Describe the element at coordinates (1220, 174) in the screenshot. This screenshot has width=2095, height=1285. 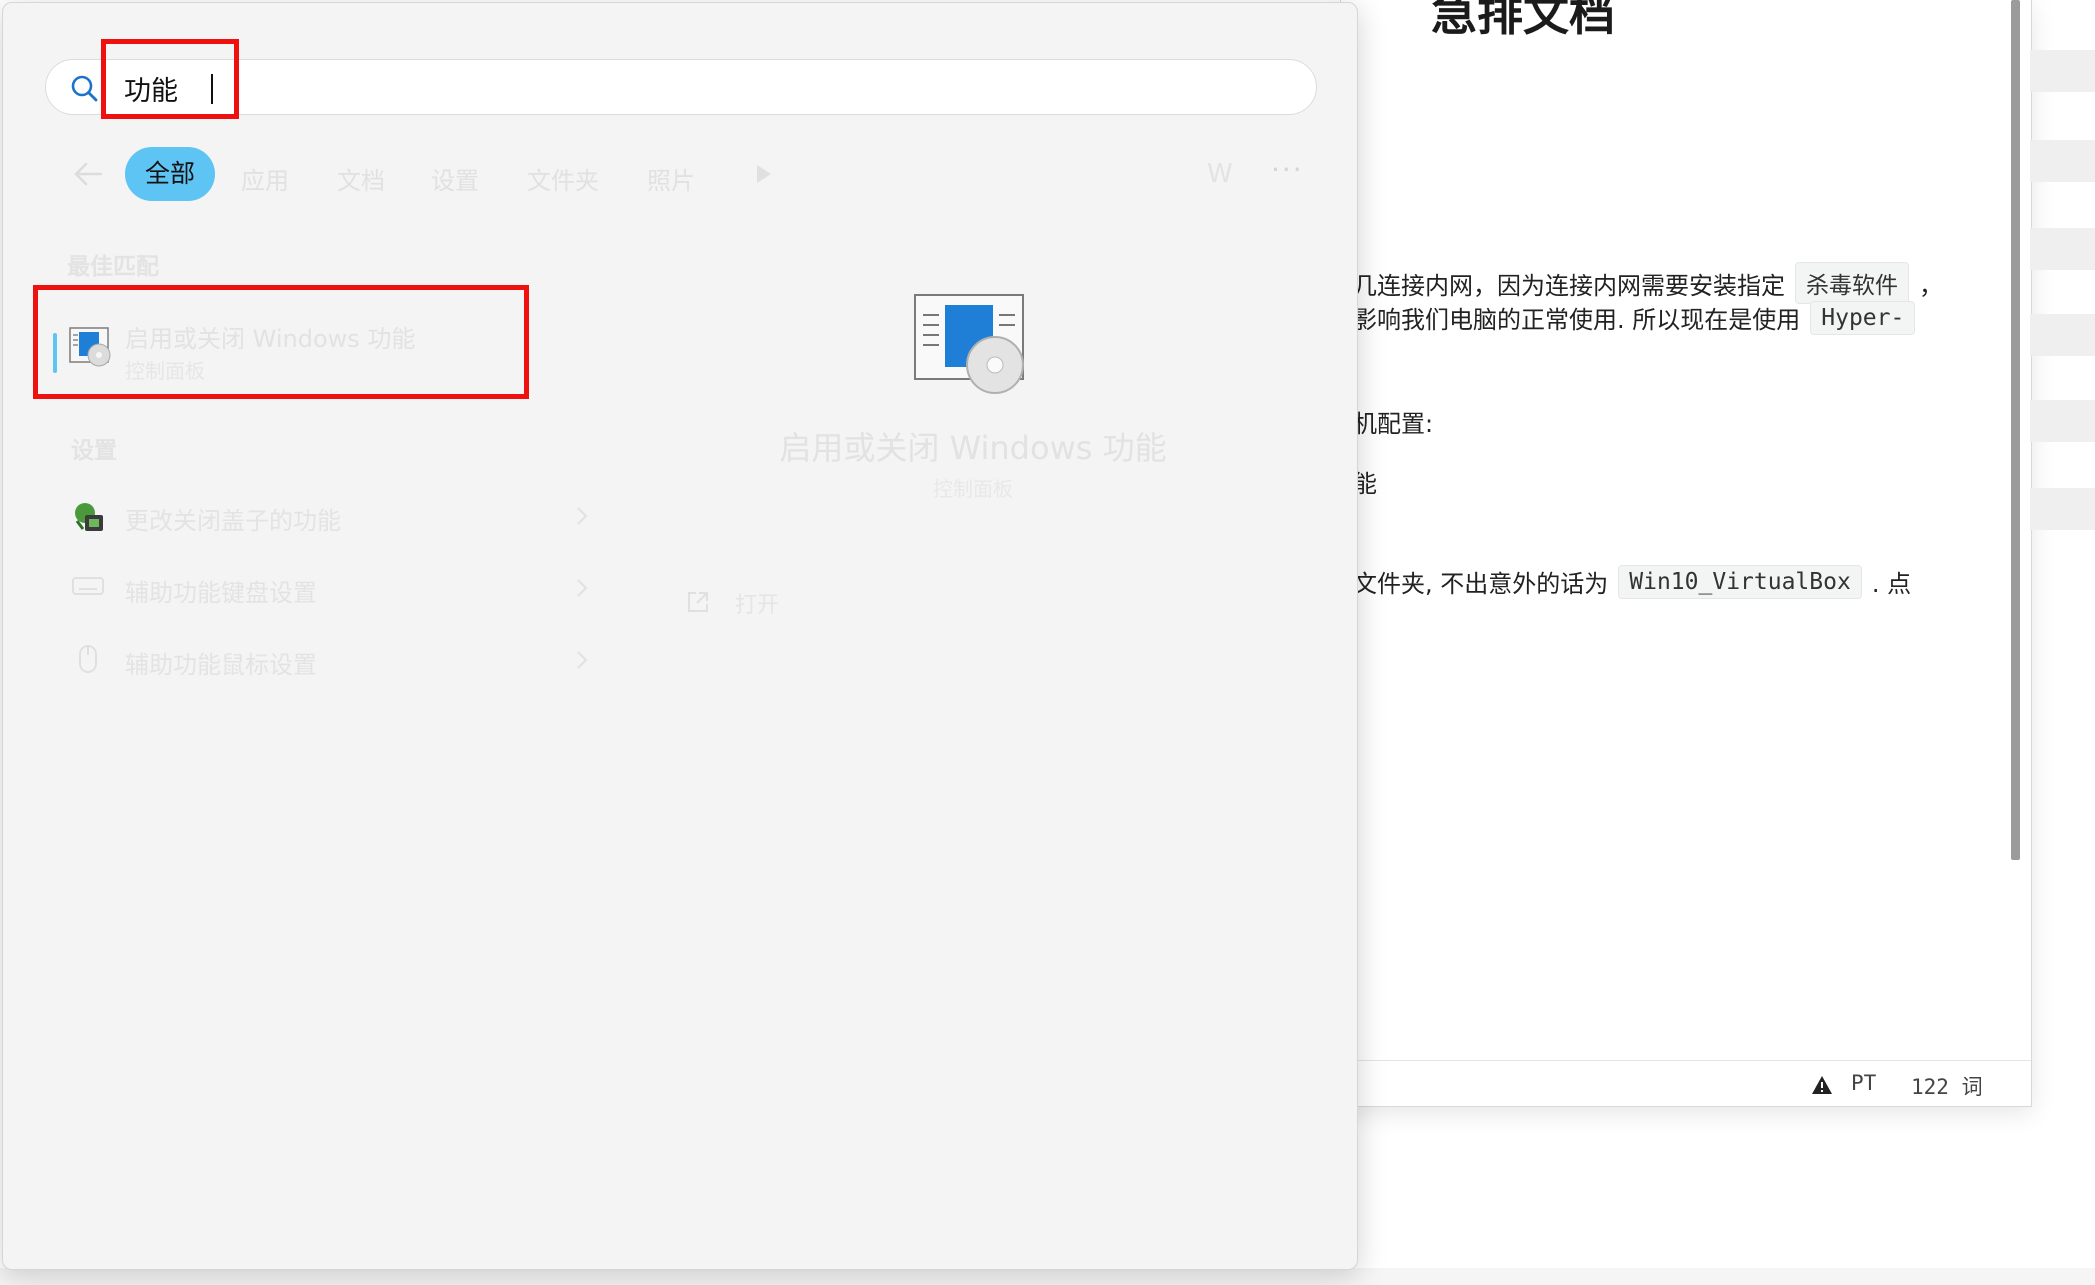
I see `account-initial: W` at that location.